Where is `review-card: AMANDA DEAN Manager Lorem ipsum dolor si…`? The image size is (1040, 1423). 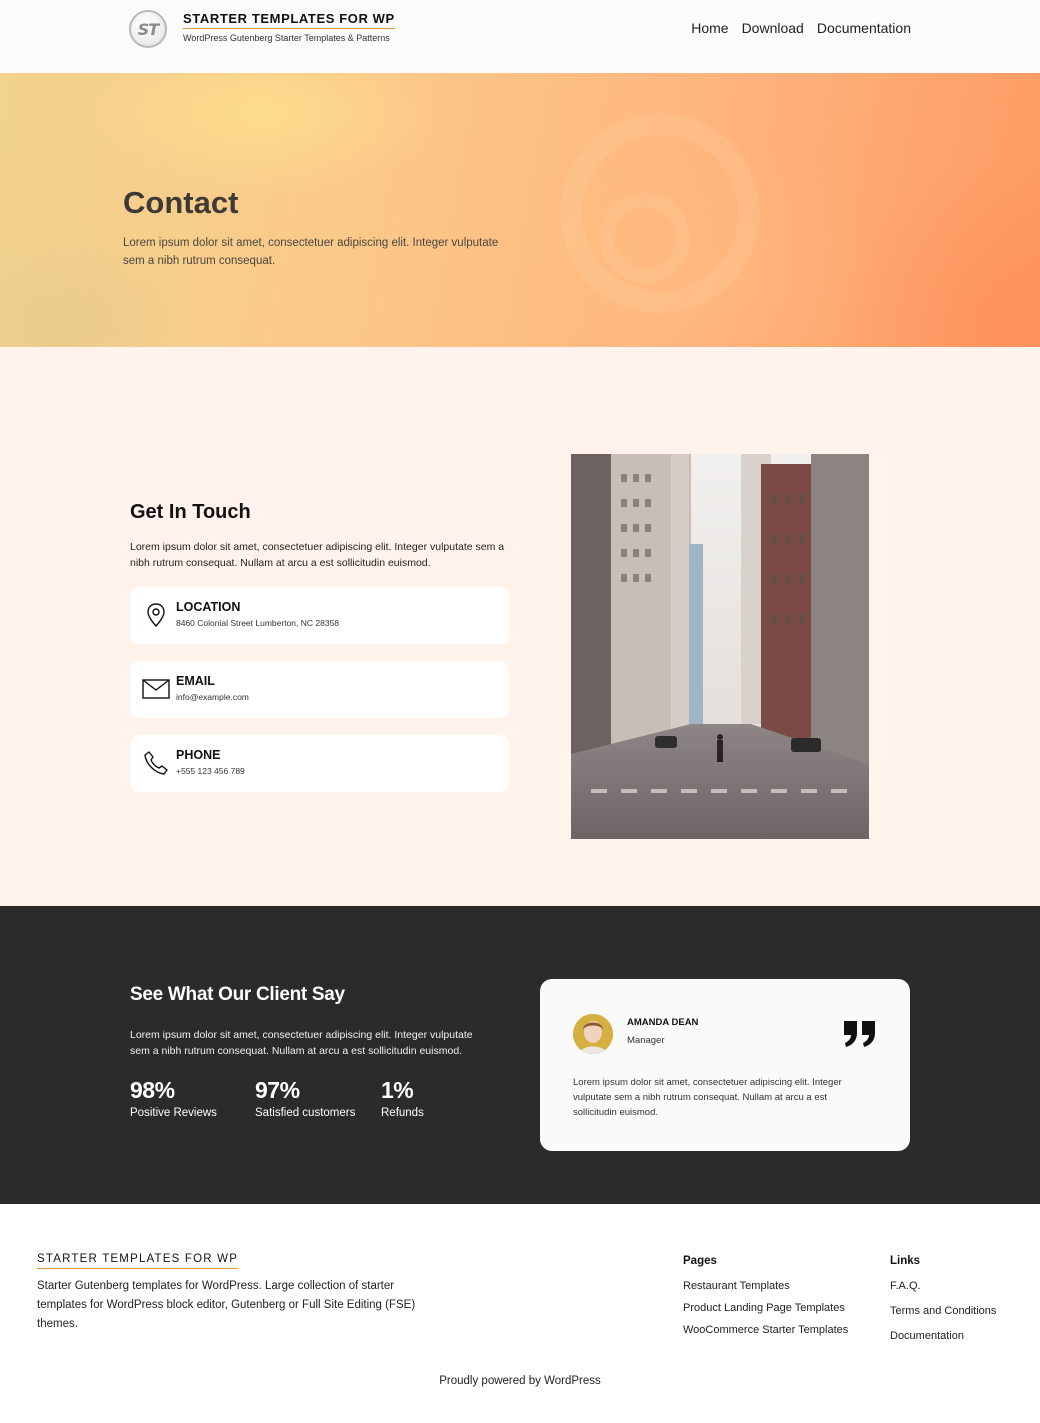
review-card: AMANDA DEAN Manager Lorem ipsum dolor si… is located at coordinates (725, 1065).